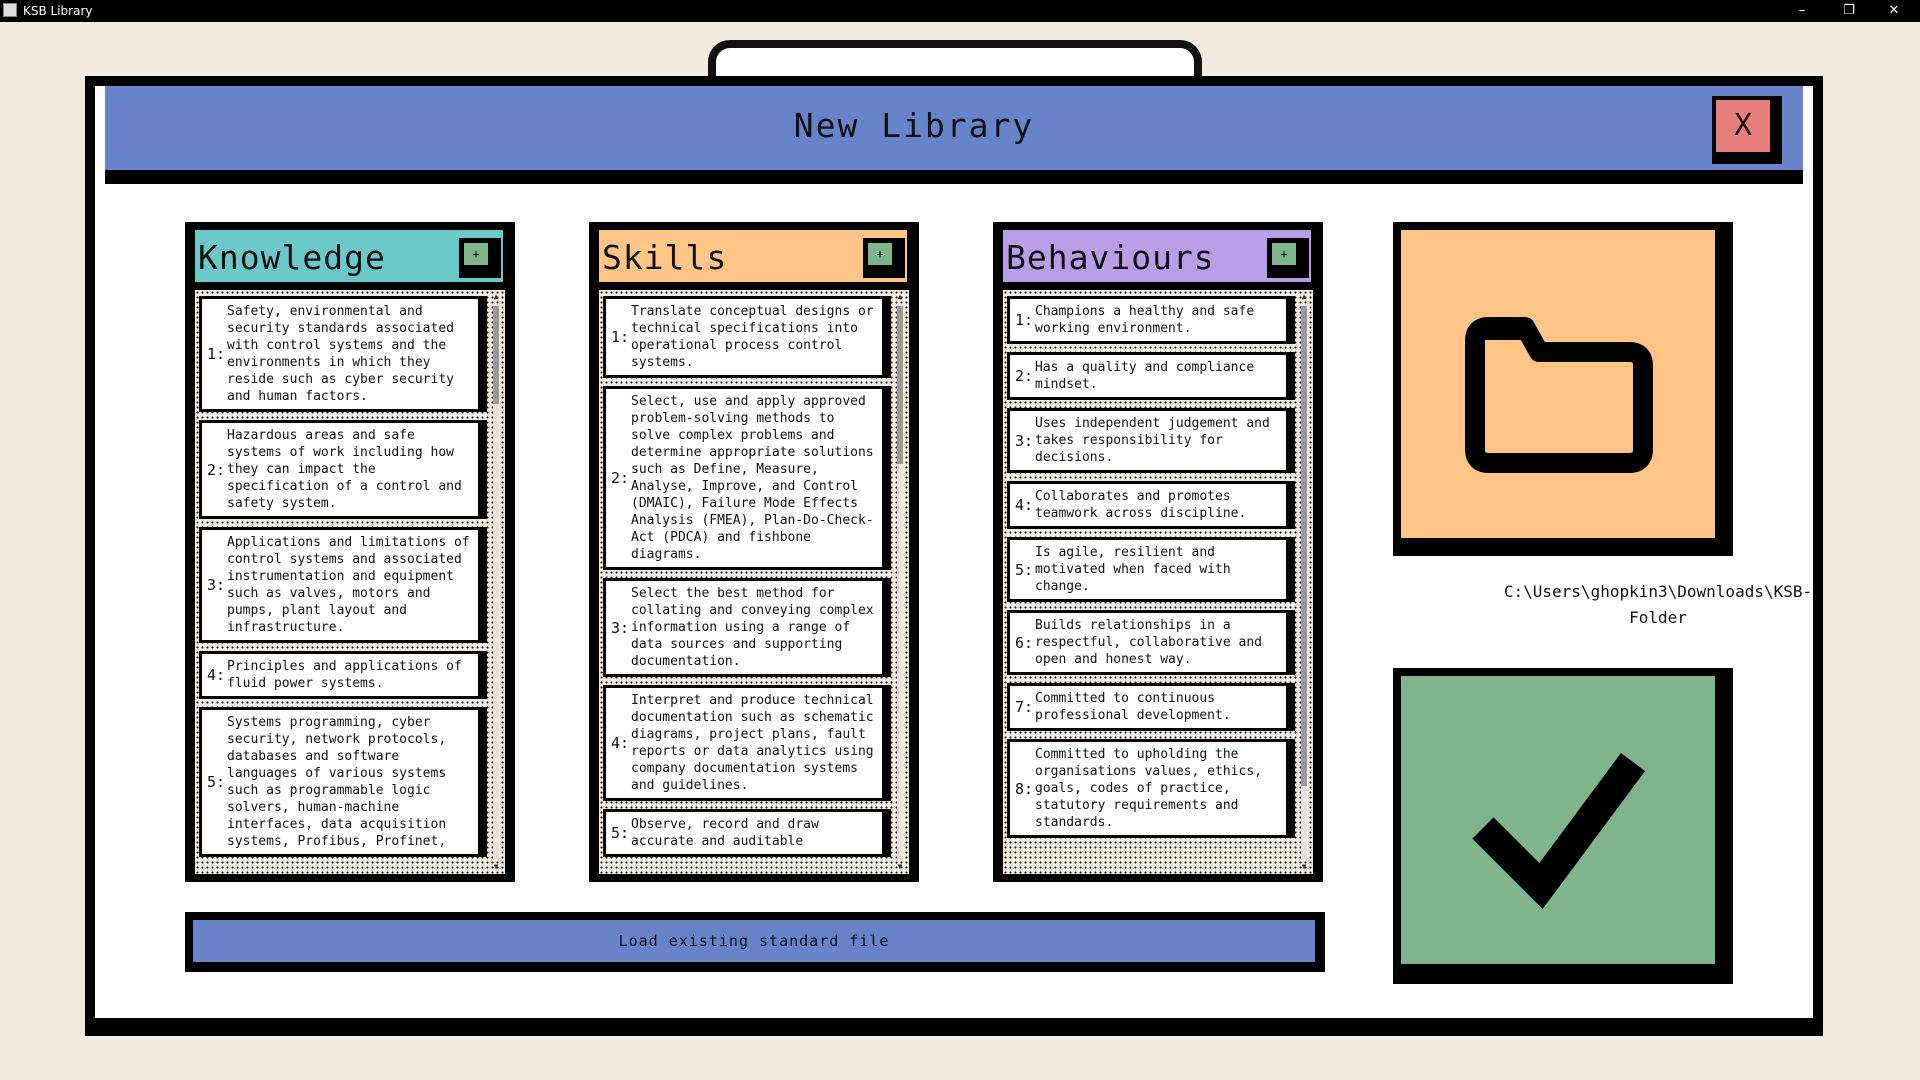  I want to click on behaviours-scrollbar: ▲ ▼, so click(1304, 582).